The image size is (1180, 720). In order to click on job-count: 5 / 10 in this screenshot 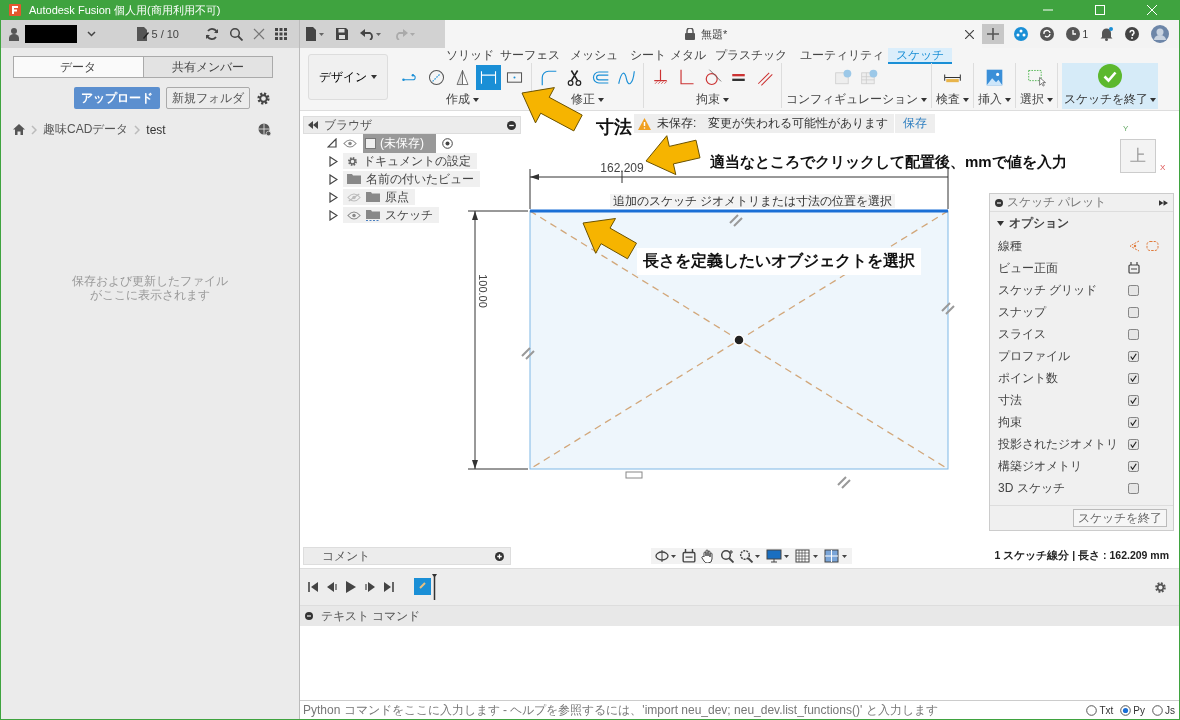, I will do `click(165, 34)`.